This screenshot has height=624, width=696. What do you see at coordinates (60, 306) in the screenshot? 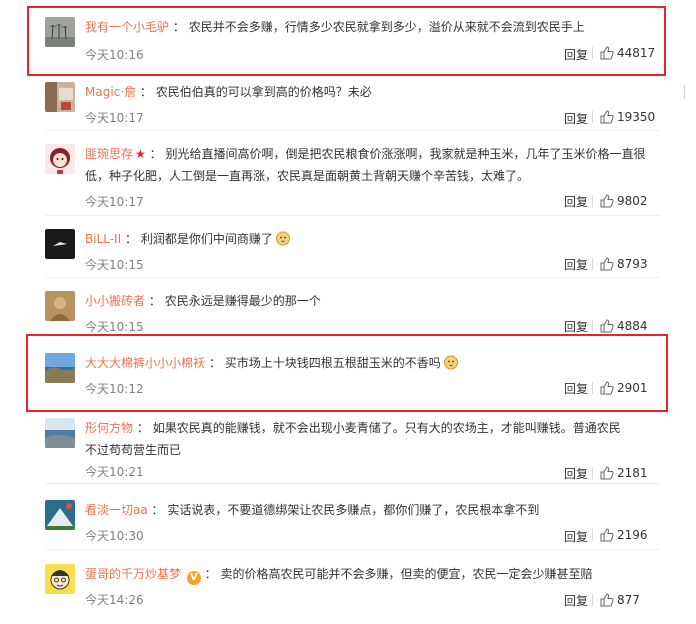
I see `portrait-avatar-icon` at bounding box center [60, 306].